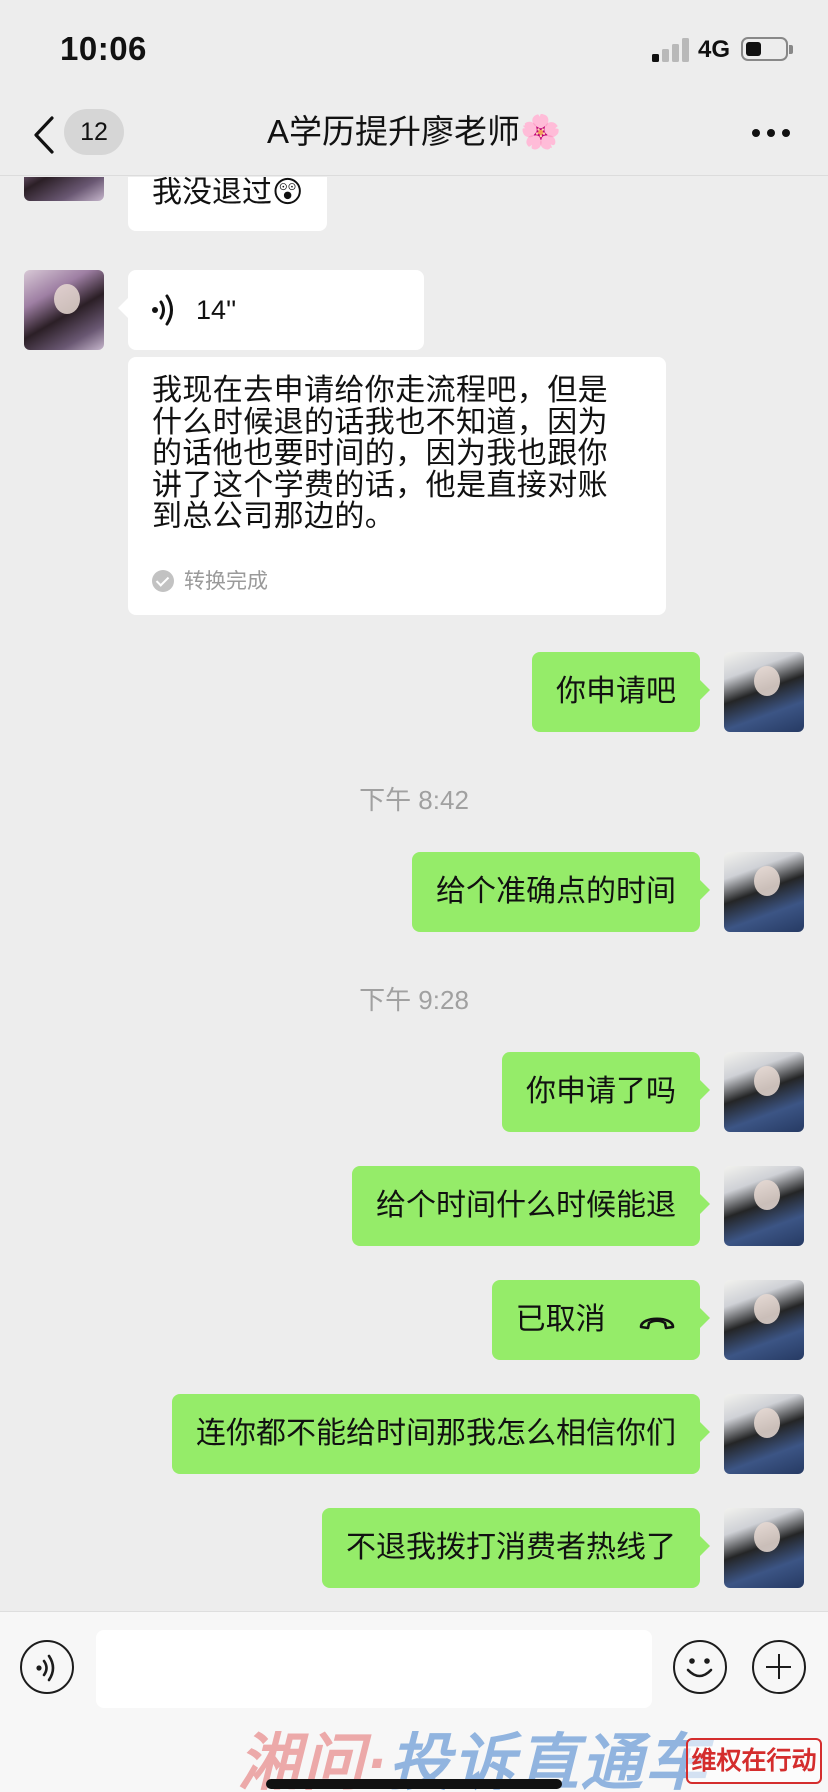 The width and height of the screenshot is (828, 1792). I want to click on message-bubble: 连你都不能给时间那我怎么相信你们, so click(441, 1434).